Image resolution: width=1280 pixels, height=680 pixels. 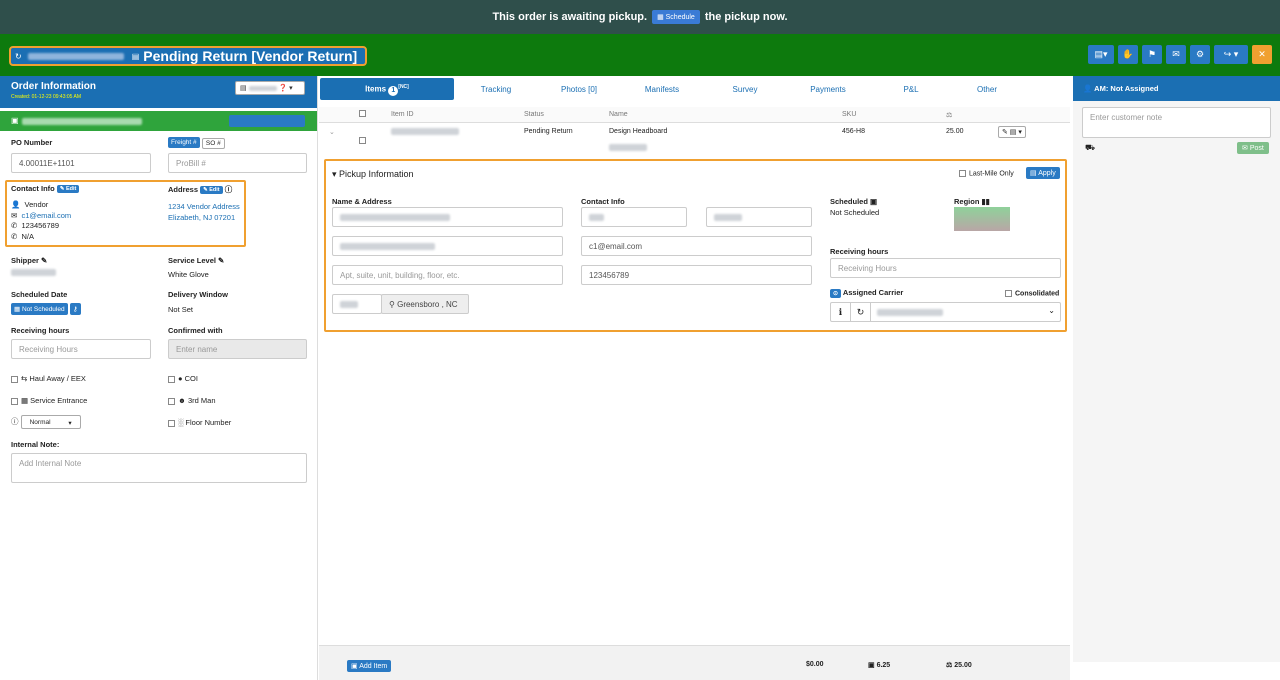 I want to click on page-title: Pending Return [Vendor Return], so click(x=250, y=56).